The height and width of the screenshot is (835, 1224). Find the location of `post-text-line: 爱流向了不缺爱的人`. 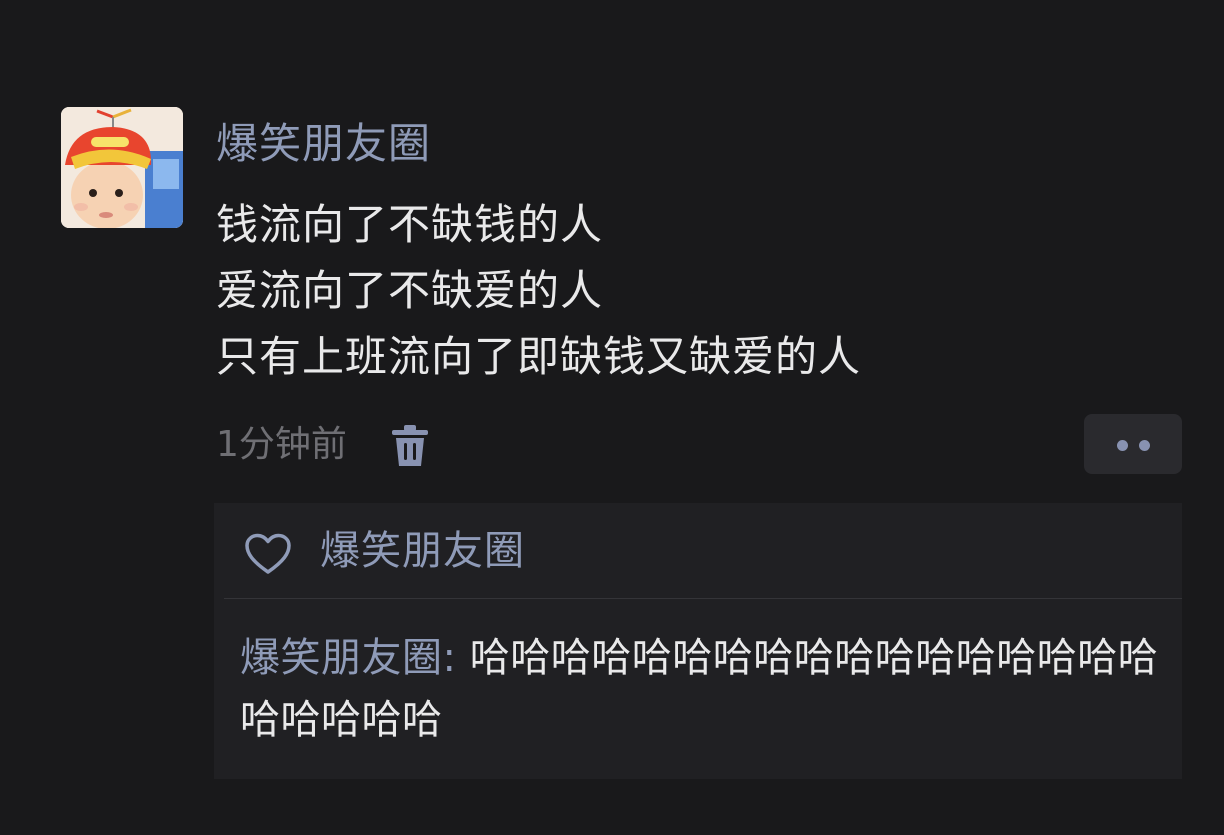

post-text-line: 爱流向了不缺爱的人 is located at coordinates (410, 290).